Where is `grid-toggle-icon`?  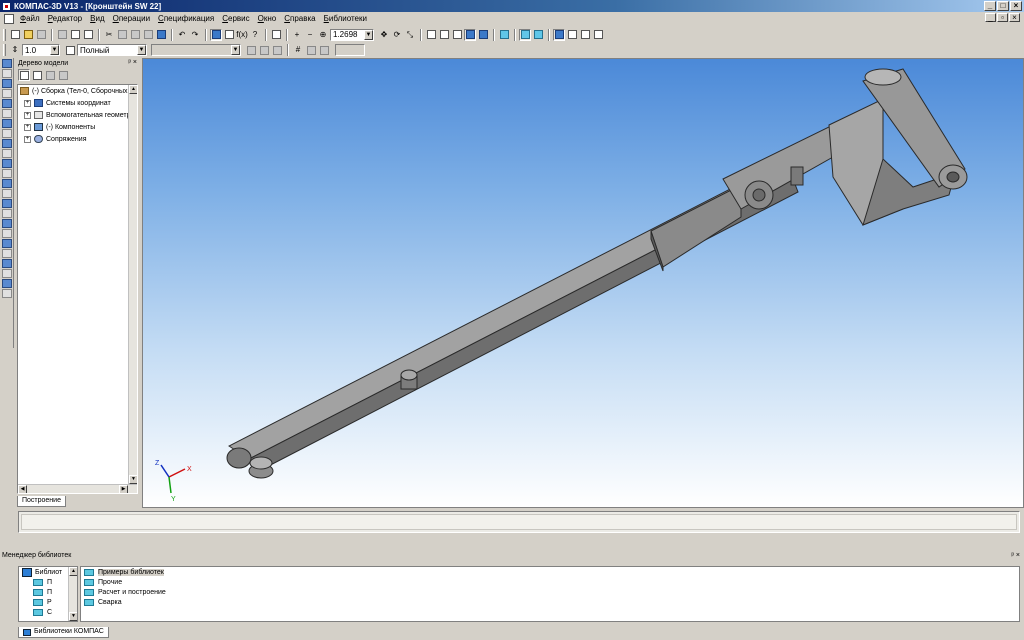 grid-toggle-icon is located at coordinates (264, 50).